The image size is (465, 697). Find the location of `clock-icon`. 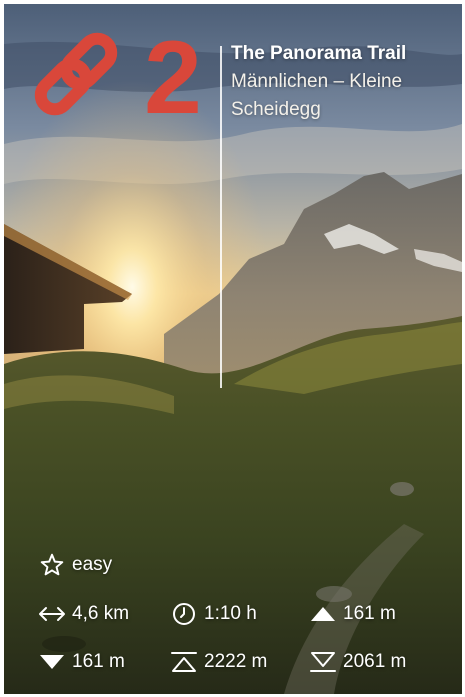

clock-icon is located at coordinates (184, 614).